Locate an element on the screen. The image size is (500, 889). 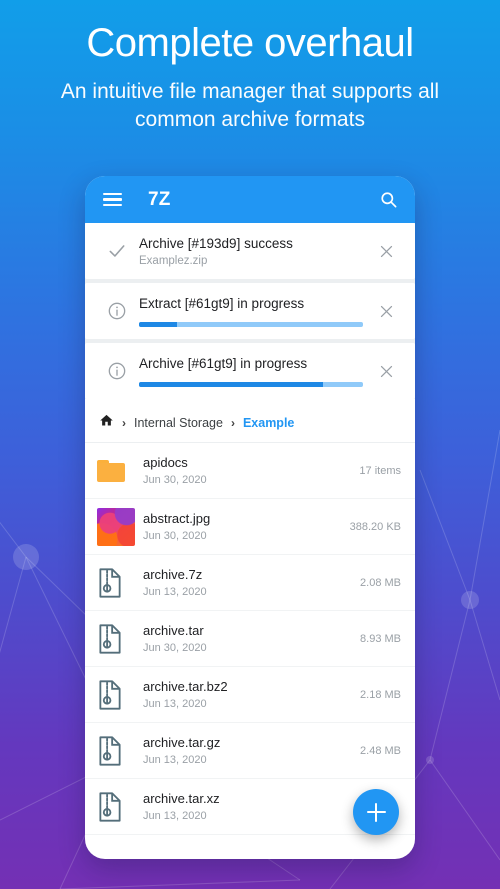
notification-title: Extract [#61gt9] in progress is located at coordinates (222, 304).